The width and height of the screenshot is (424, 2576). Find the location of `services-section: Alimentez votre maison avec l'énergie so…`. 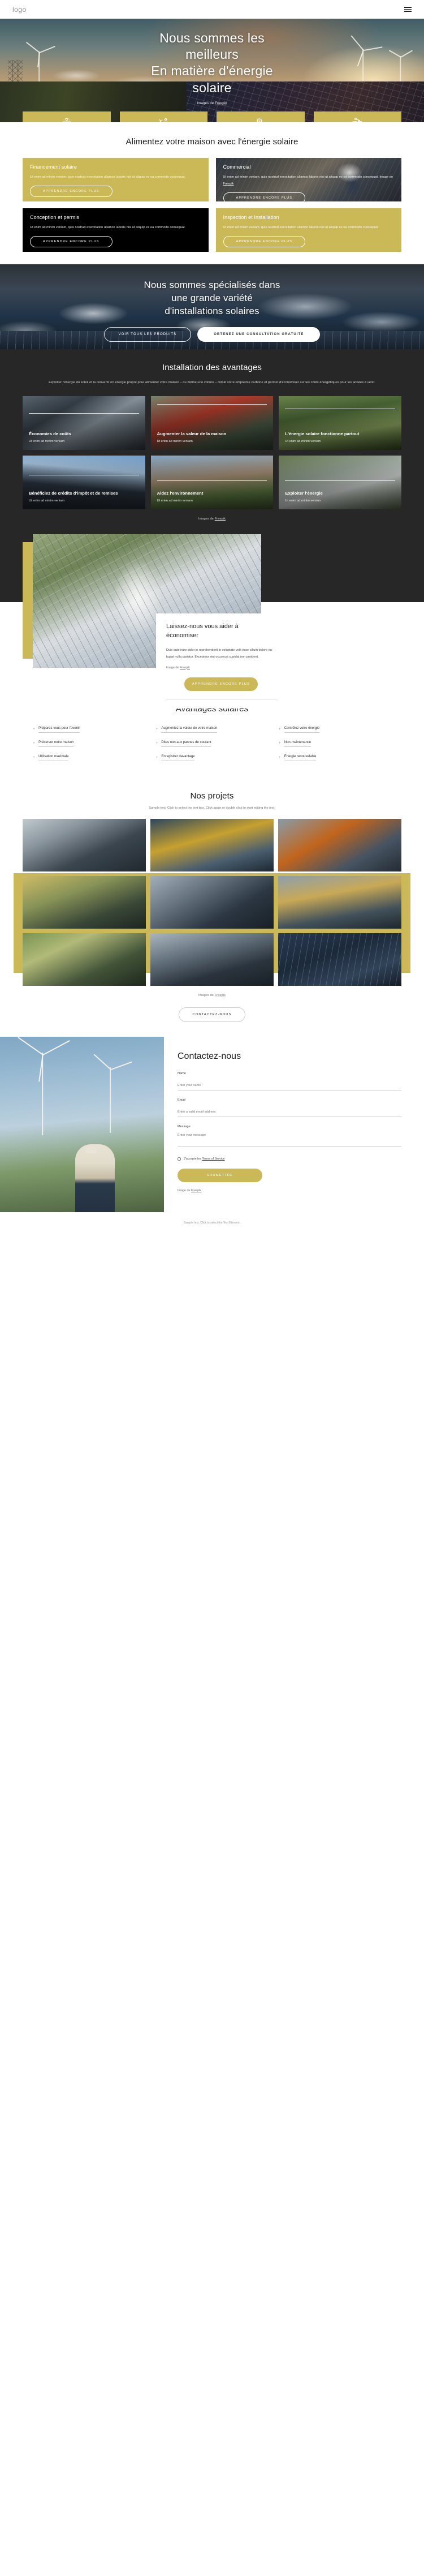

services-section: Alimentez votre maison avec l'énergie so… is located at coordinates (212, 193).